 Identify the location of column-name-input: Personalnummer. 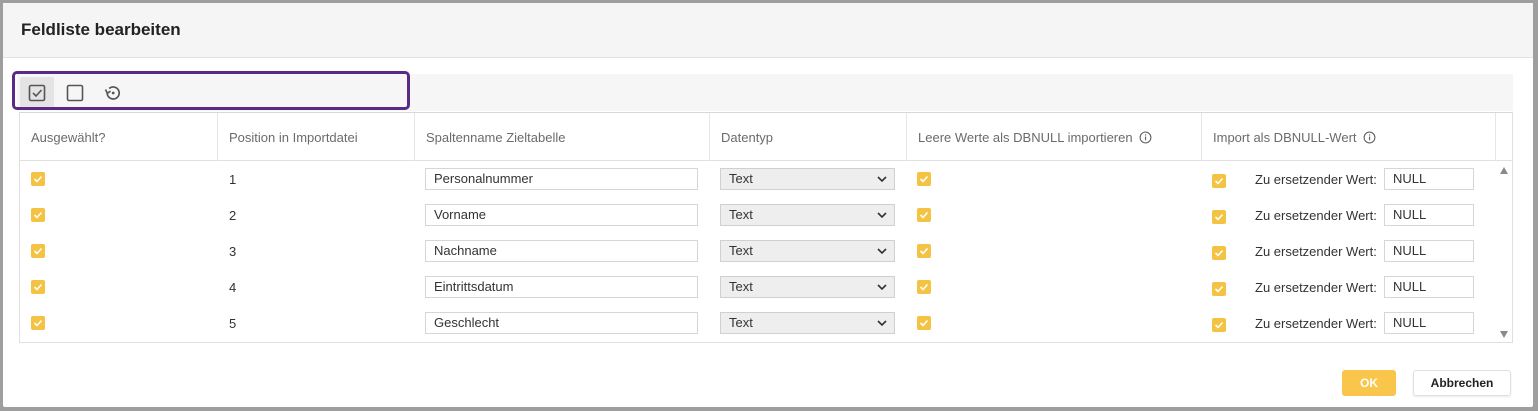
(561, 179).